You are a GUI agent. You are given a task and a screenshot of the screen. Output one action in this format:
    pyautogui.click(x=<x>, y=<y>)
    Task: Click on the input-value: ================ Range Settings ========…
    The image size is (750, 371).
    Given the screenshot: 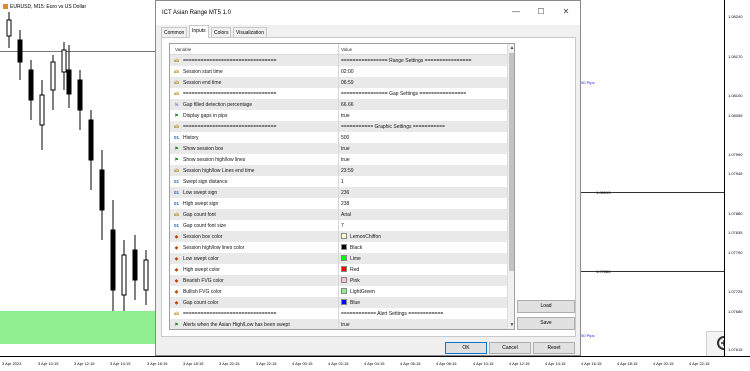 What is the action you would take?
    pyautogui.click(x=406, y=61)
    